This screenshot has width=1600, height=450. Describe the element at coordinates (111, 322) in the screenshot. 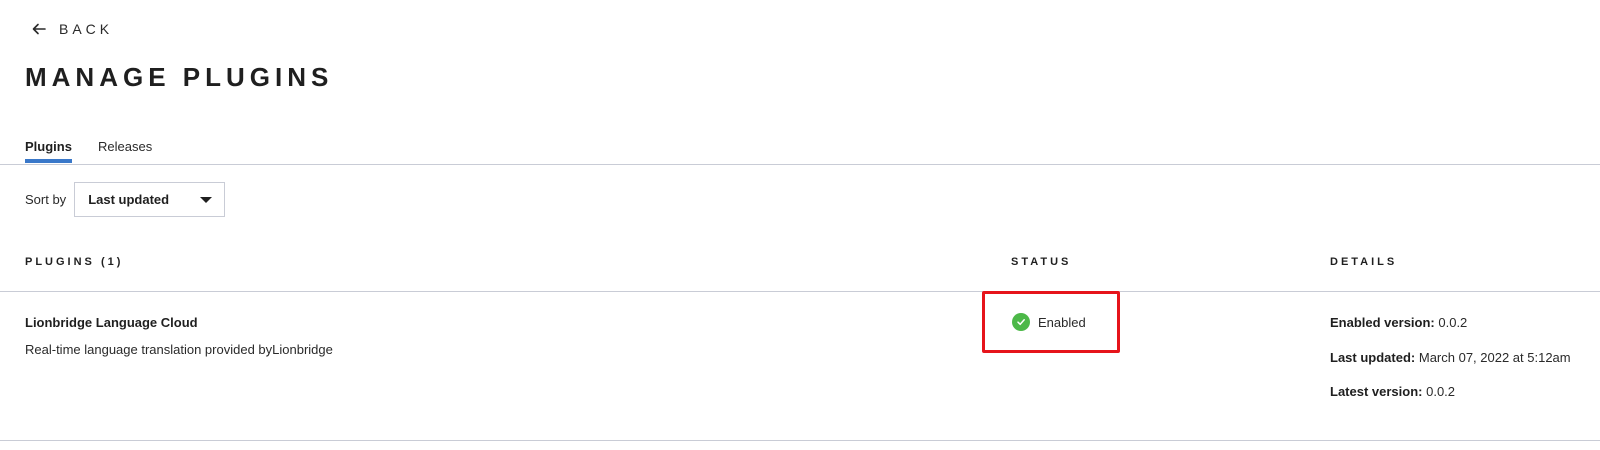

I see `plugin-name: Lionbridge Language Cloud` at that location.